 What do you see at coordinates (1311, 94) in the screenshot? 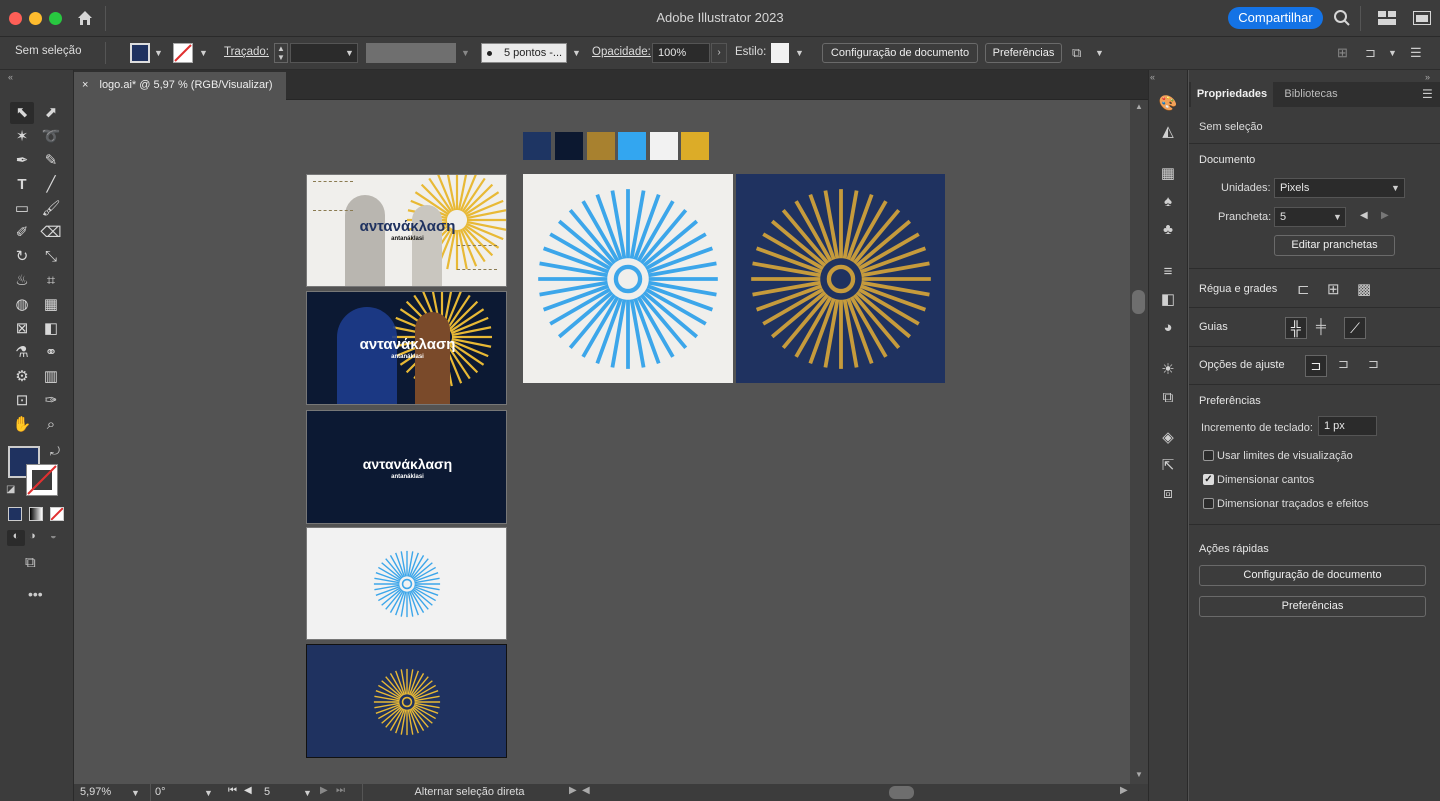
I see `tab-libraries: Bibliotecas` at bounding box center [1311, 94].